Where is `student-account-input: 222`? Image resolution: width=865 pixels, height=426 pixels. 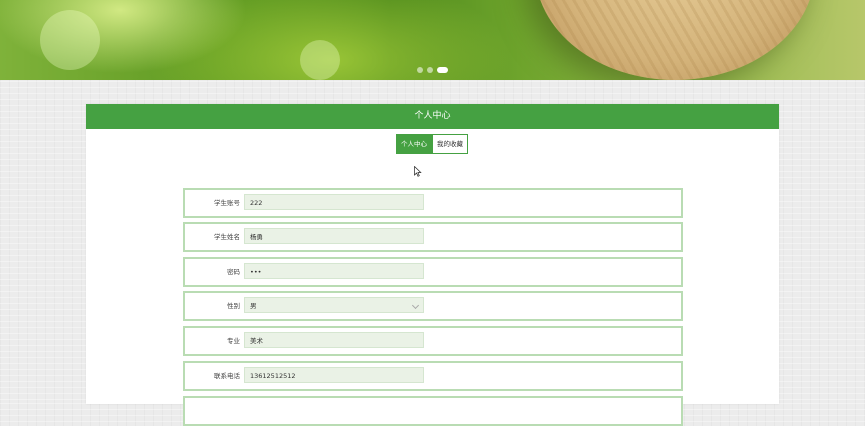 student-account-input: 222 is located at coordinates (334, 202).